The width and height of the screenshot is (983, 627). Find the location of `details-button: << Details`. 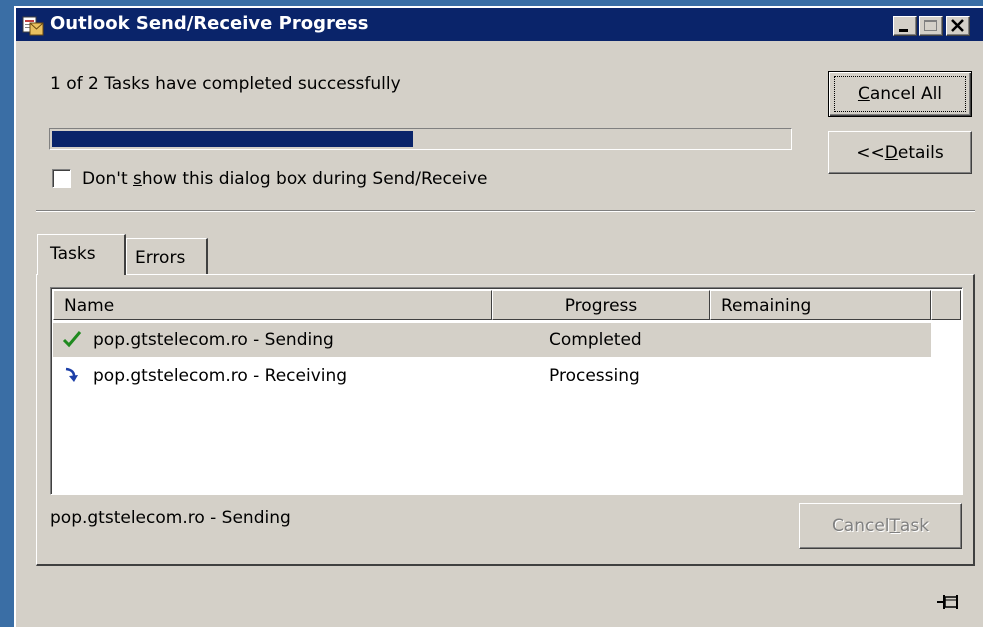

details-button: << Details is located at coordinates (900, 152).